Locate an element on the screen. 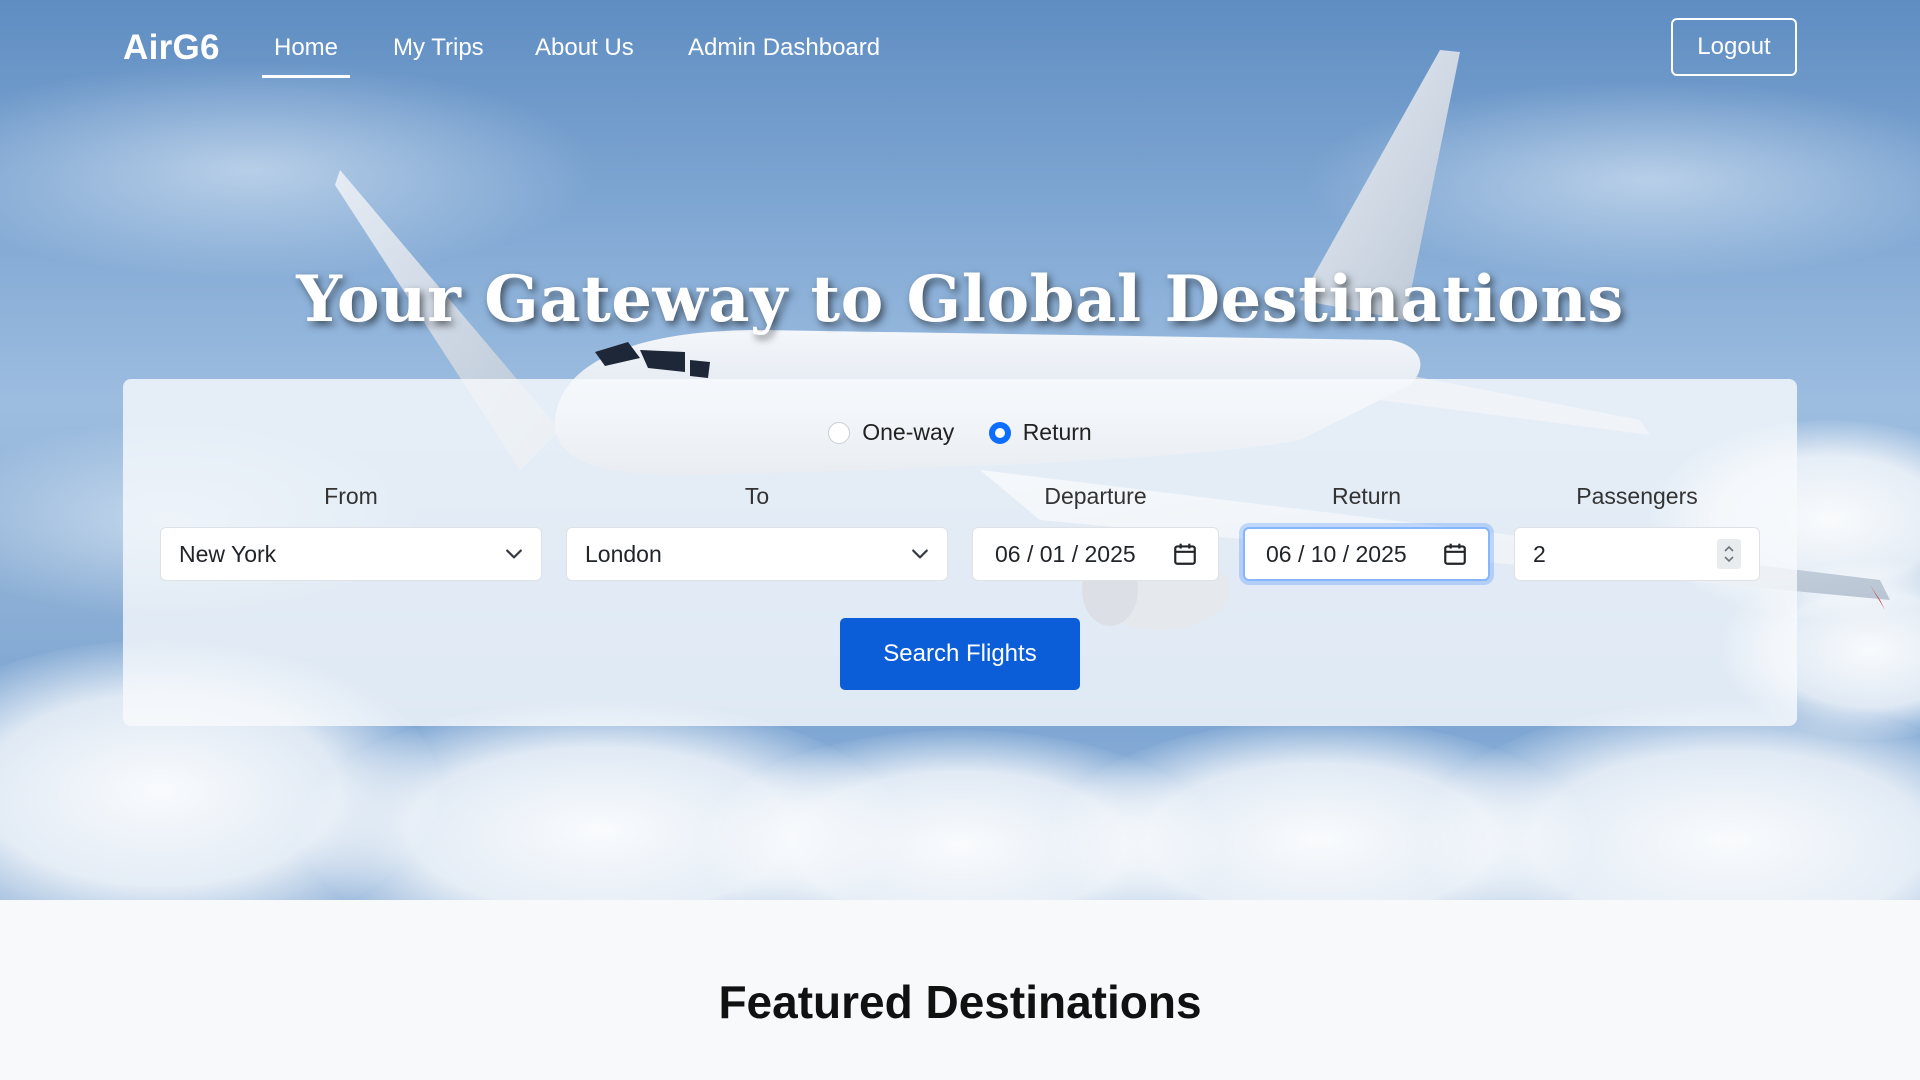 Image resolution: width=1920 pixels, height=1080 pixels. return-label: Return is located at coordinates (1057, 432).